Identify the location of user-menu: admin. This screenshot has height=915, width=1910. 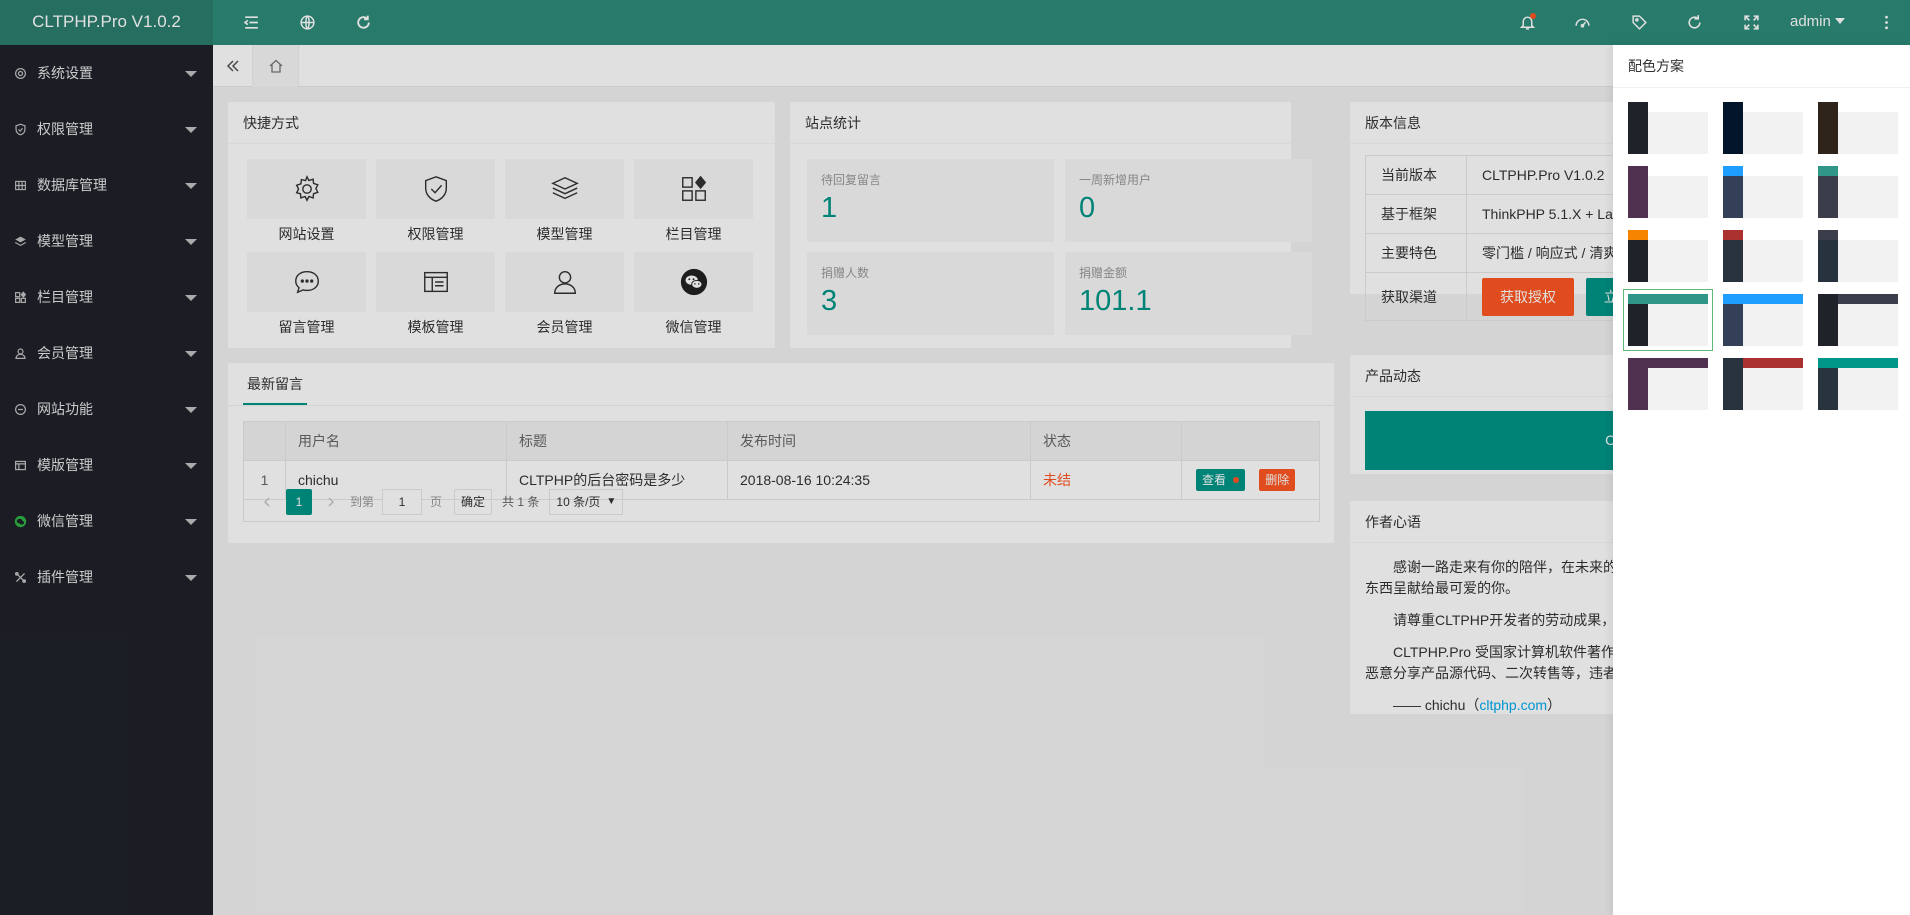
(1817, 22).